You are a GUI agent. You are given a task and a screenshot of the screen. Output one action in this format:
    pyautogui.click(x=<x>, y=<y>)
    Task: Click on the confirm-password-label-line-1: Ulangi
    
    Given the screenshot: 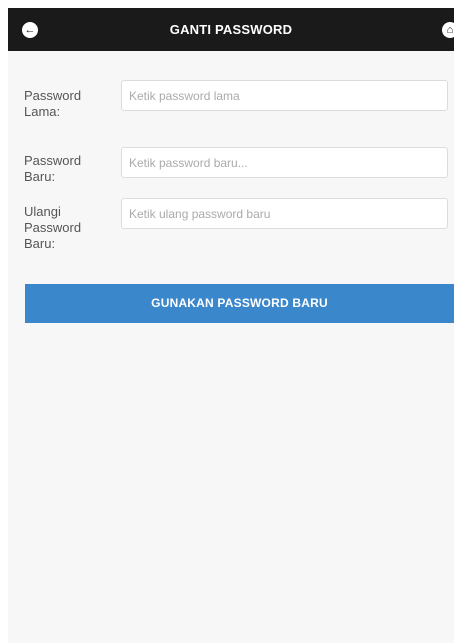 What is the action you would take?
    pyautogui.click(x=42, y=211)
    